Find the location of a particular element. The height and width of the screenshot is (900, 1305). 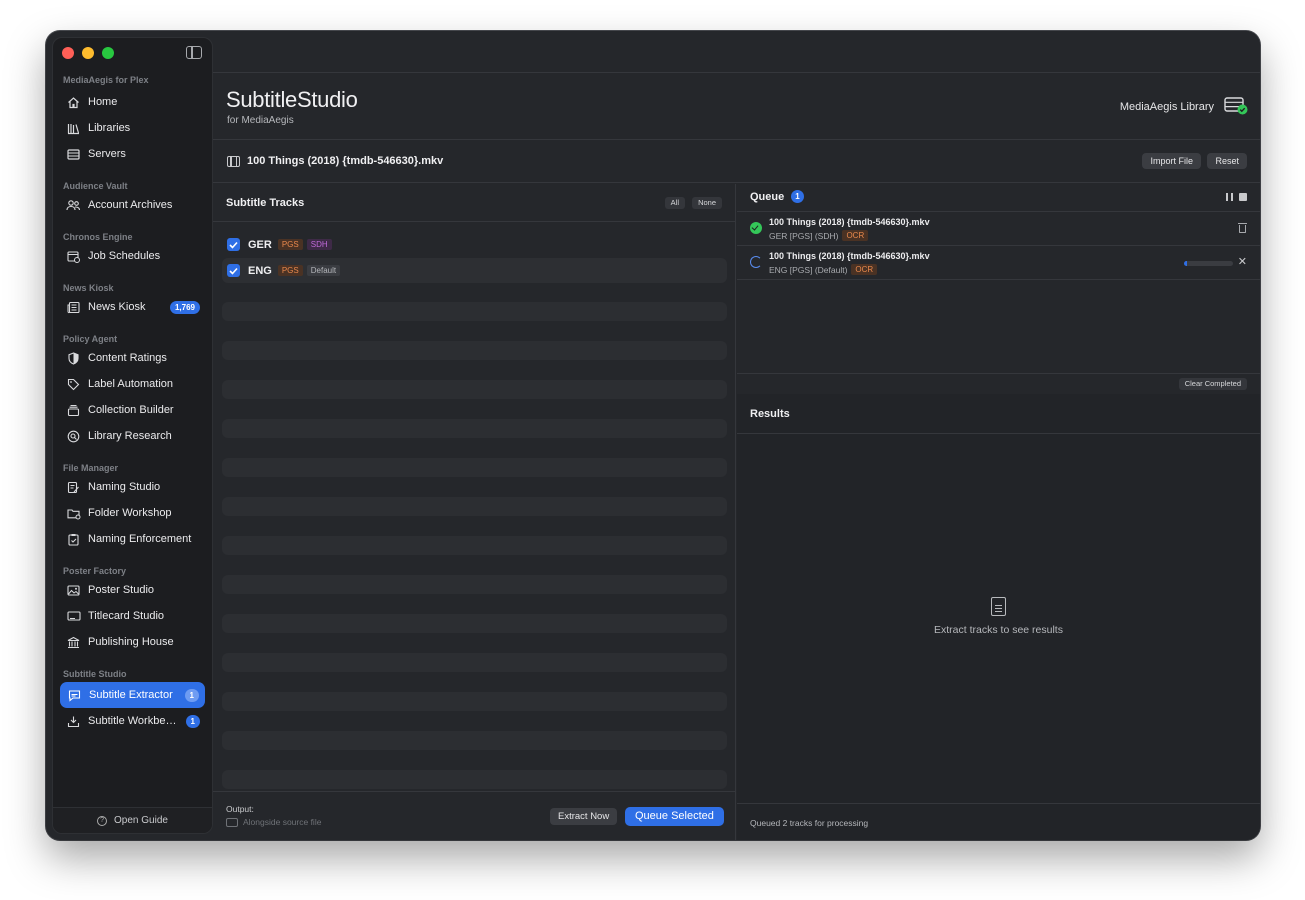

track-row-ger: GER PGS SDH is located at coordinates (474, 244).